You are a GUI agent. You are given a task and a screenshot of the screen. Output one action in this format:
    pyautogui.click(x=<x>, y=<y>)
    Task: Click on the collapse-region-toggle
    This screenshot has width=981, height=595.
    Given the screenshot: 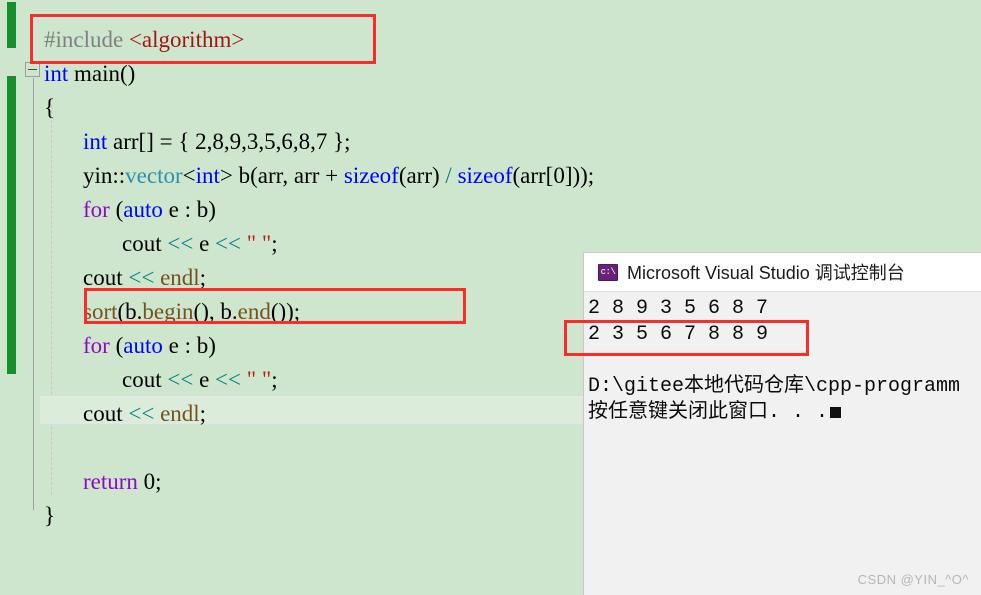 What is the action you would take?
    pyautogui.click(x=32, y=69)
    